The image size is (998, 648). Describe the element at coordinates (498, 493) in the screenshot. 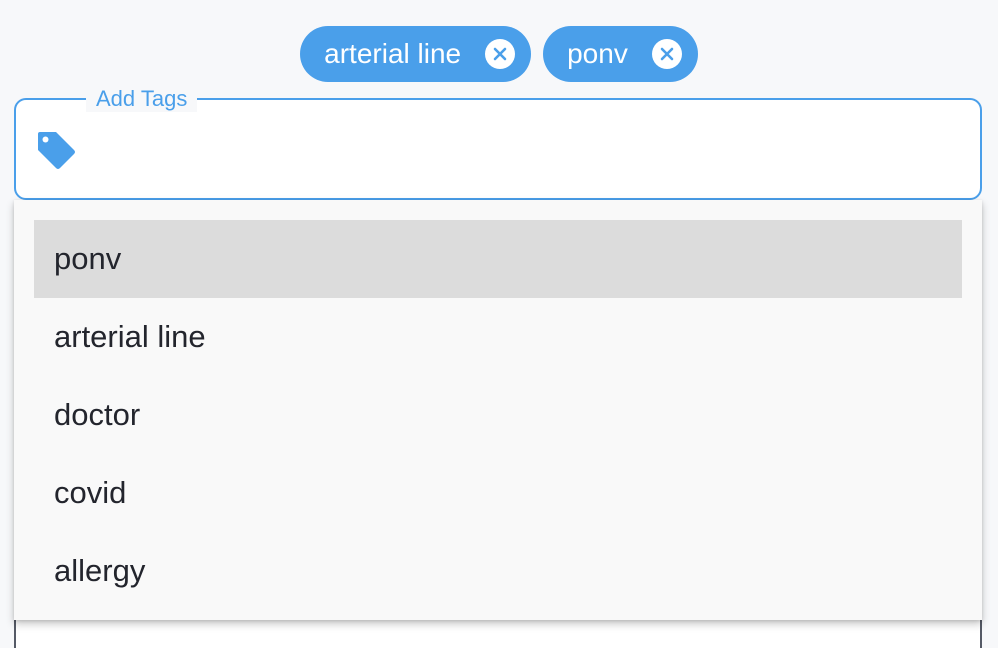

I see `menu-item-covid: covid` at that location.